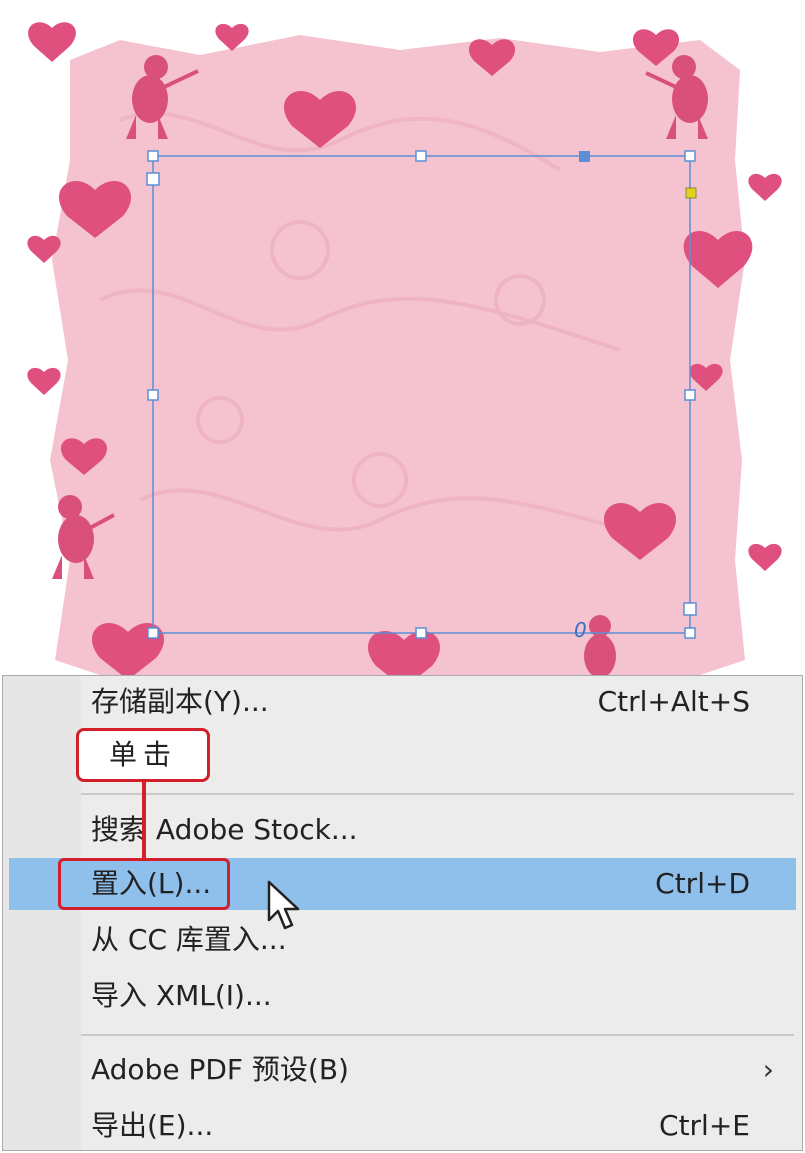 This screenshot has height=1153, width=805. I want to click on menu-item-save-copy: 存储副本(Y)... Ctrl+Alt+S, so click(402, 702).